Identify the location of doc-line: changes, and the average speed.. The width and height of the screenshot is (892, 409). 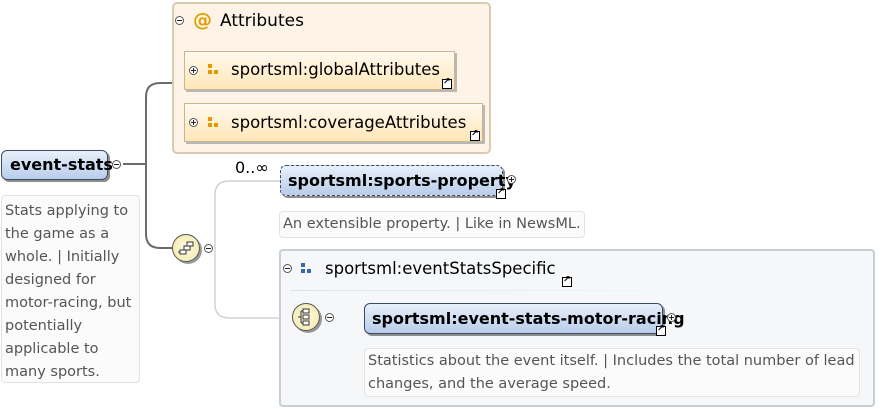
(489, 384).